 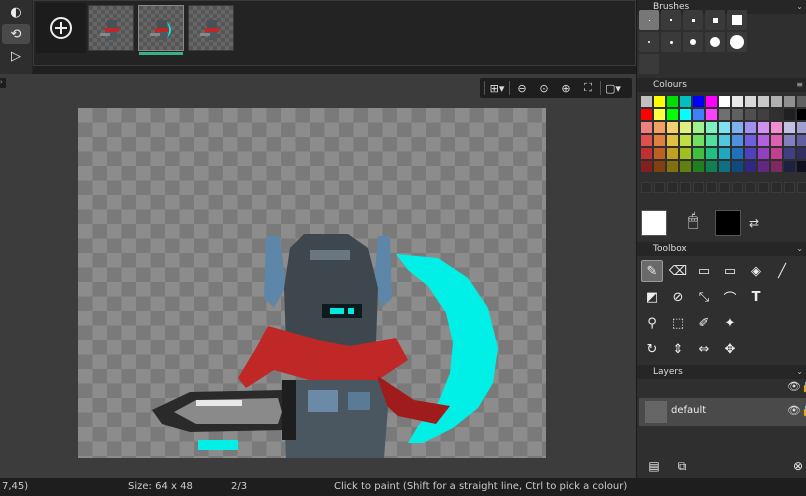 I want to click on pencil-tool: ✎, so click(x=652, y=271).